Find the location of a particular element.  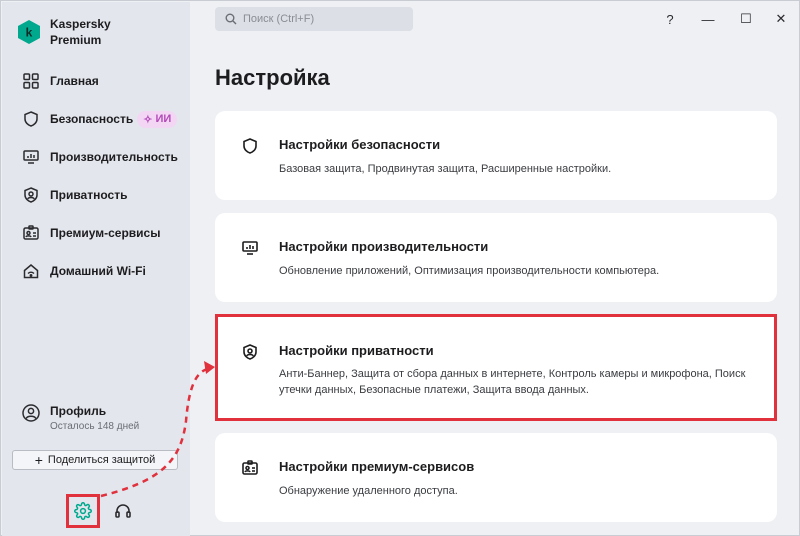

search-icon is located at coordinates (231, 19).